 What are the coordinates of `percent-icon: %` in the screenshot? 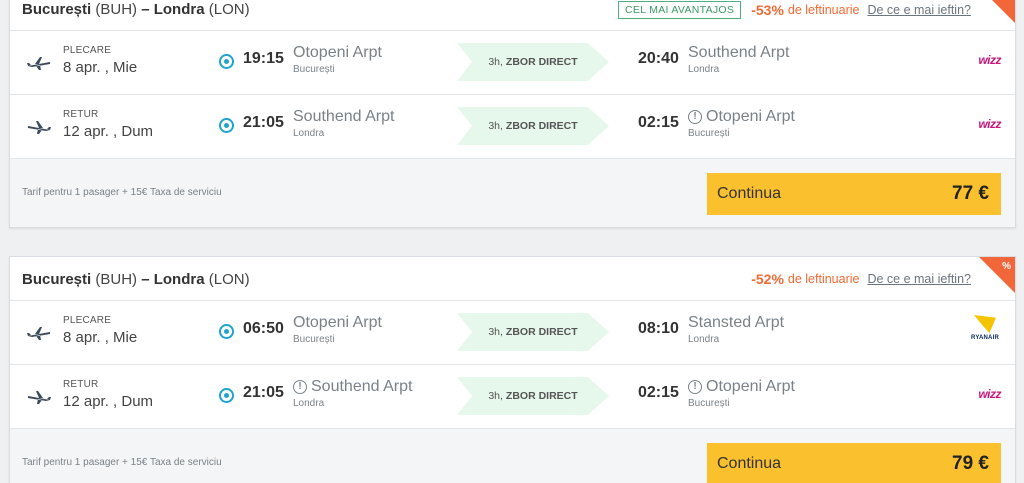 It's located at (1006, 266).